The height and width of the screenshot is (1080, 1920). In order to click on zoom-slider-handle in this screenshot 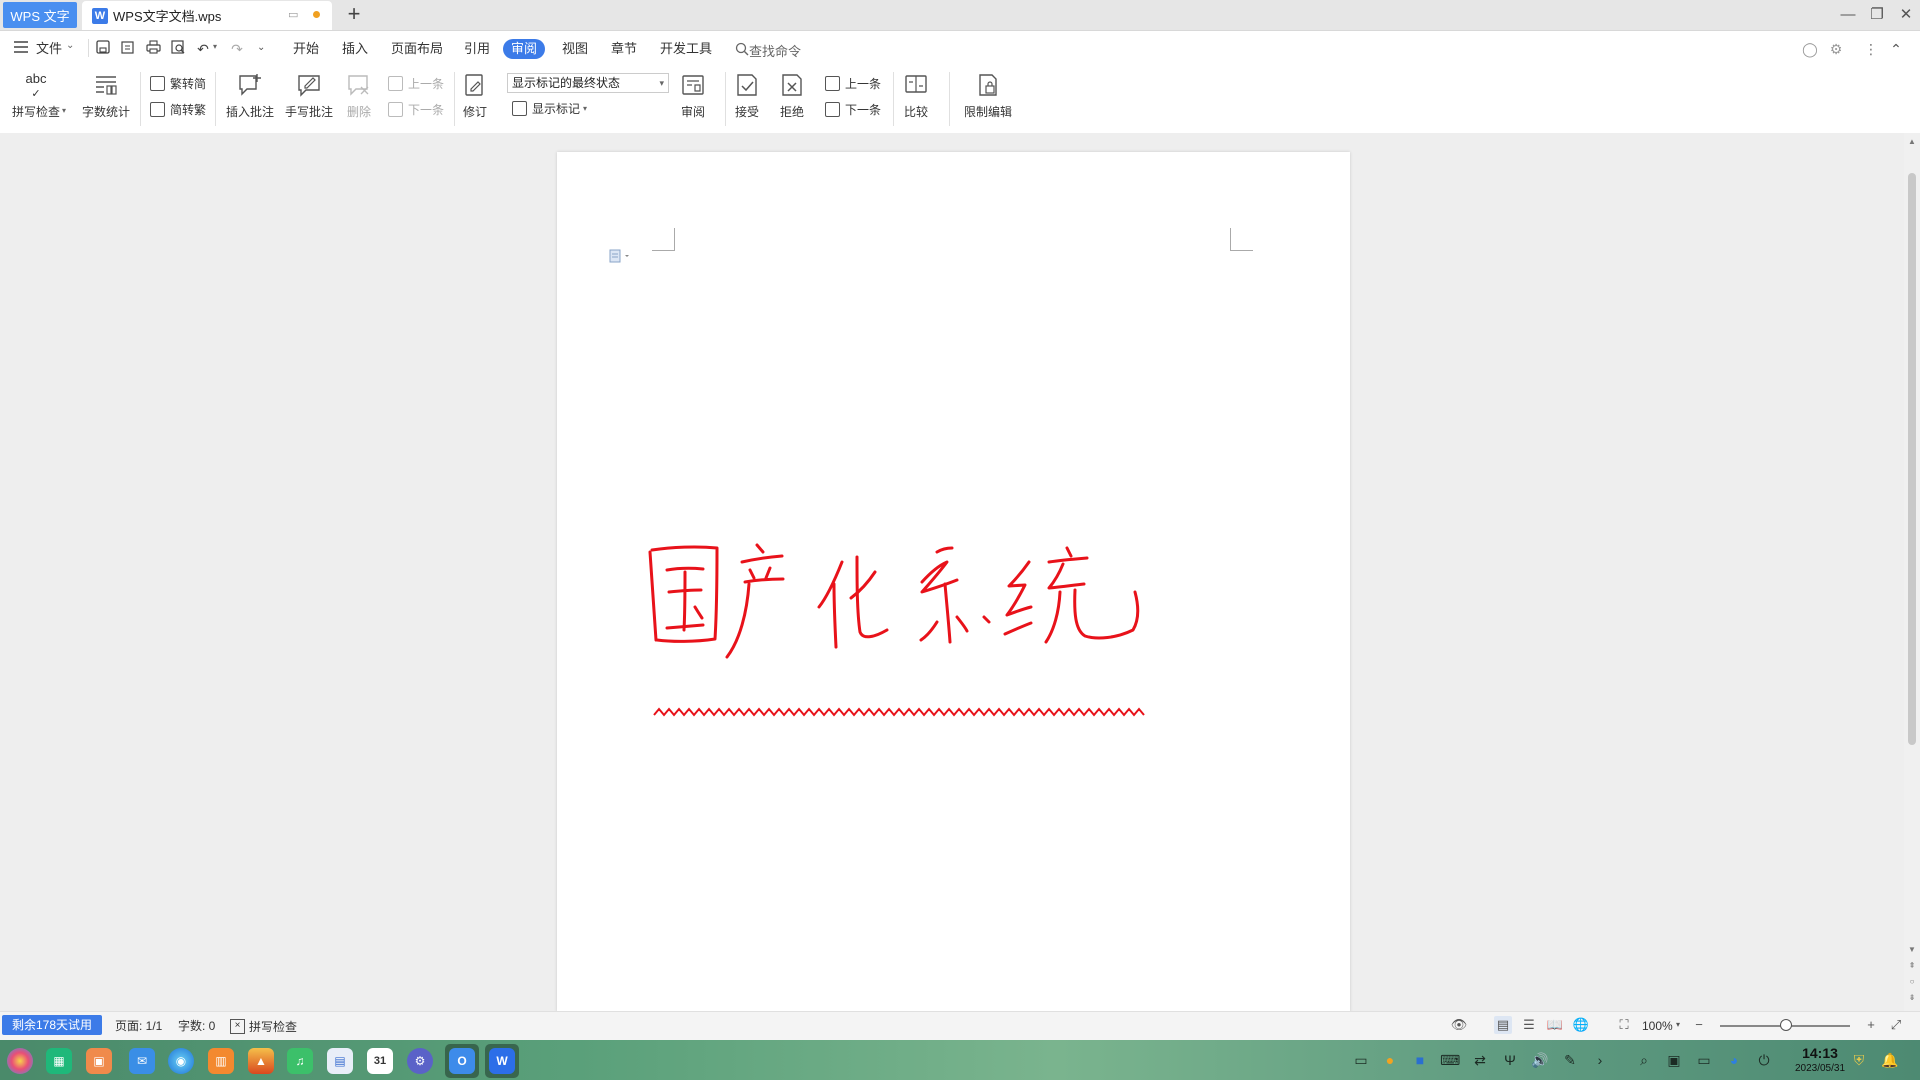, I will do `click(1786, 1025)`.